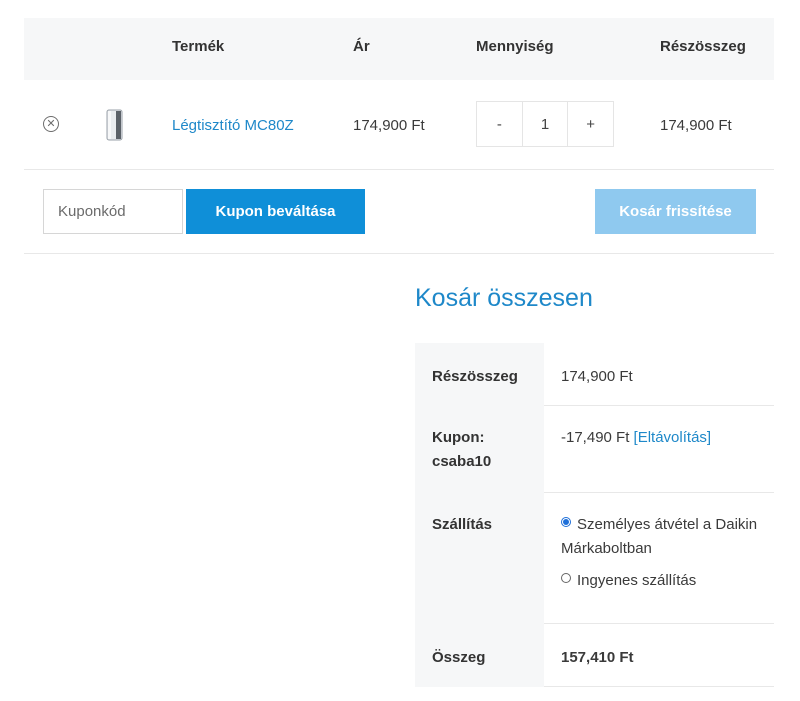 The image size is (800, 701). Describe the element at coordinates (479, 558) in the screenshot. I see `totals-shipping-label-cell: Szállítás` at that location.